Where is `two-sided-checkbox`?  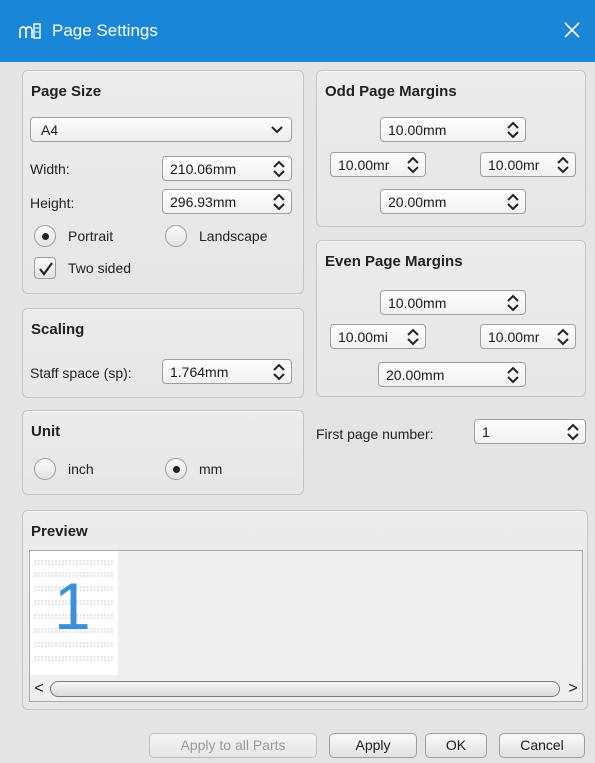 two-sided-checkbox is located at coordinates (45, 268).